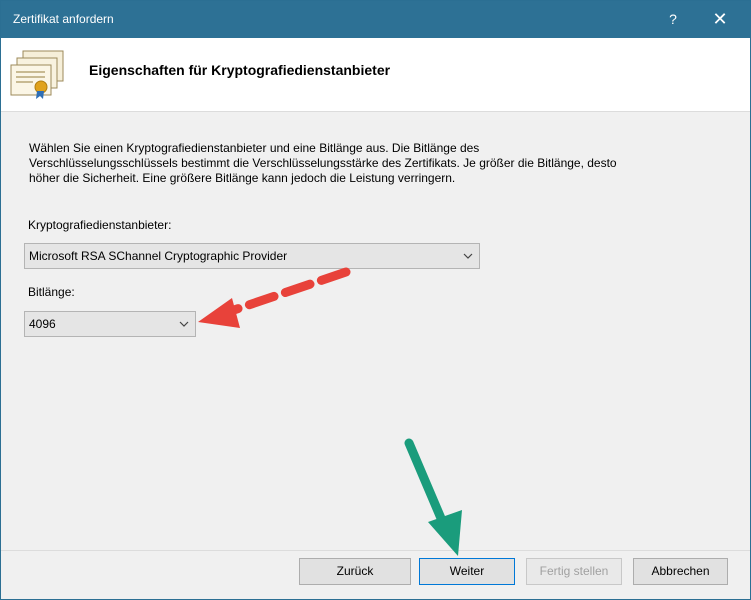  What do you see at coordinates (110, 324) in the screenshot?
I see `bitlength-select: 4096` at bounding box center [110, 324].